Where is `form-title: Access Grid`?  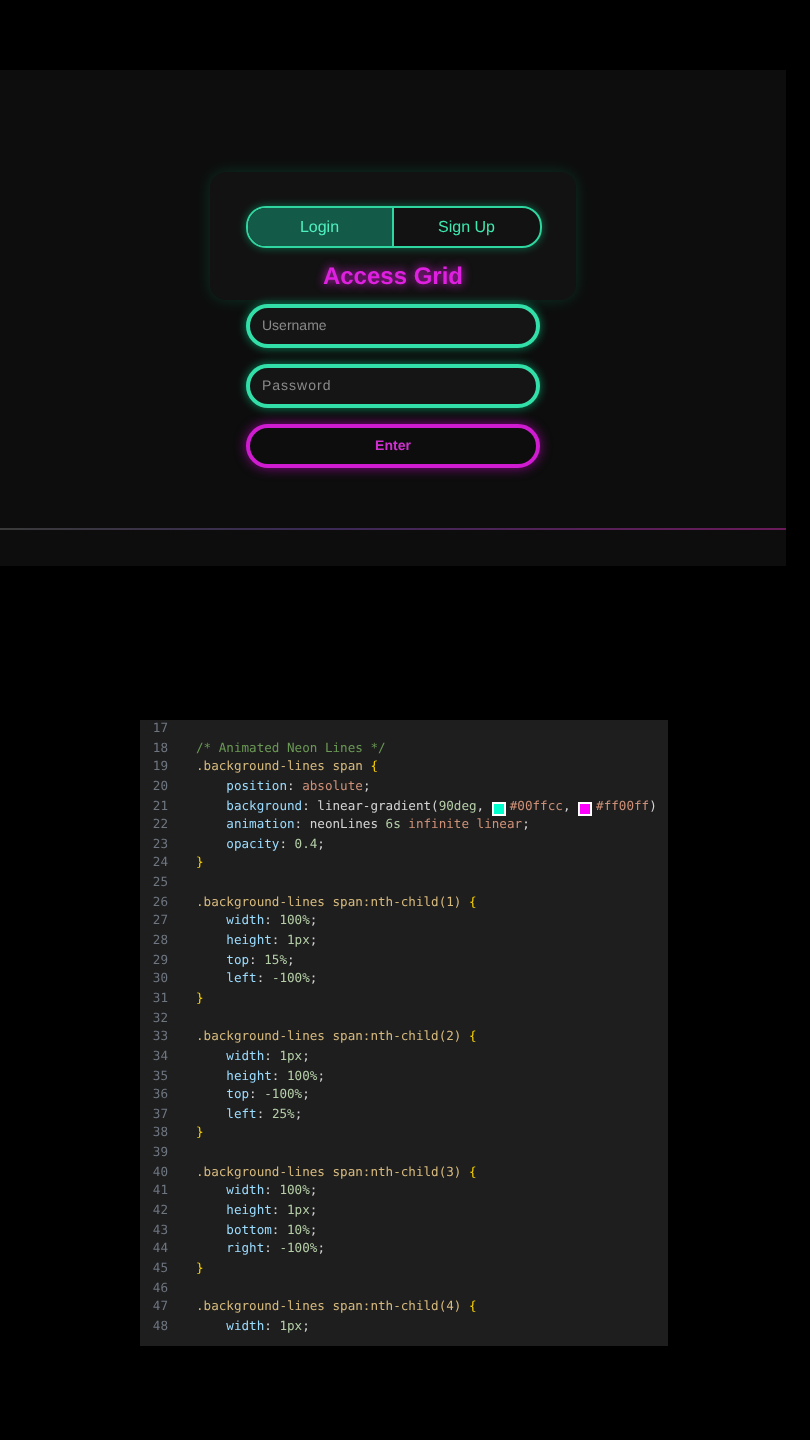 form-title: Access Grid is located at coordinates (393, 276).